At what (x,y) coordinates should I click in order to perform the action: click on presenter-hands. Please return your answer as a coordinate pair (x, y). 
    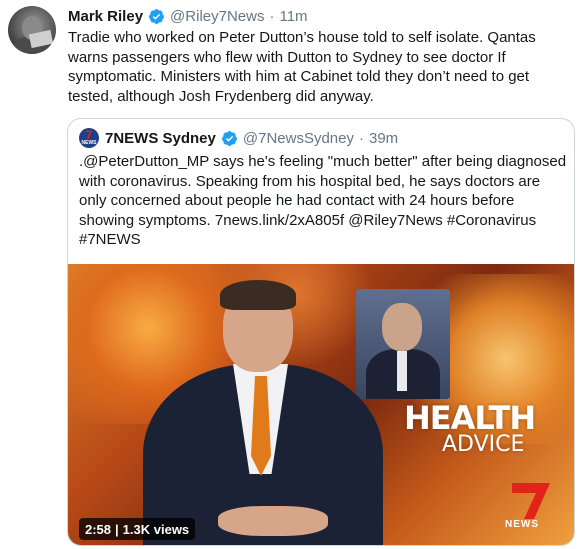
    Looking at the image, I should click on (273, 521).